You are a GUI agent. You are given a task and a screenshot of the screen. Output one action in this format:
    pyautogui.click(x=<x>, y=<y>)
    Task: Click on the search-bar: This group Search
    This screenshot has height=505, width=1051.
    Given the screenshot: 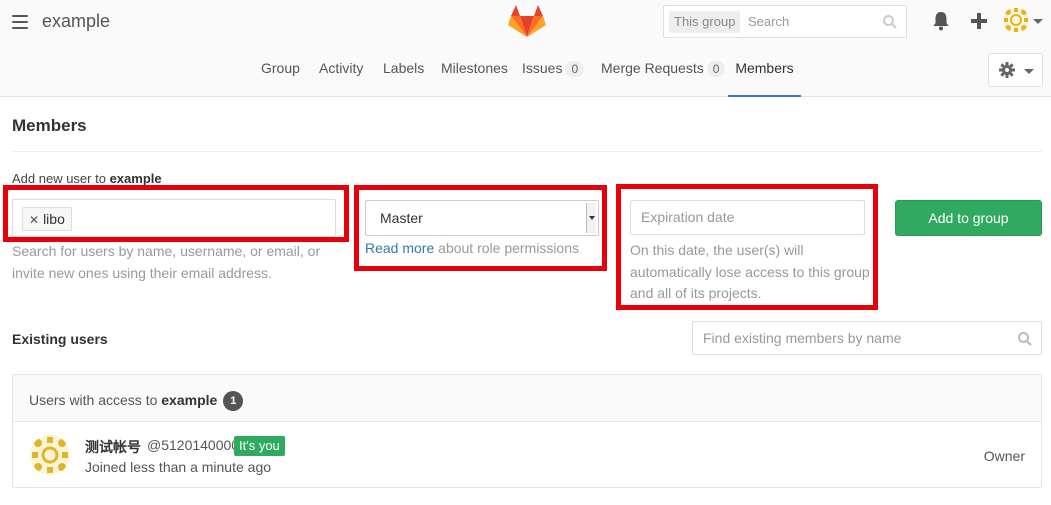 What is the action you would take?
    pyautogui.click(x=785, y=21)
    